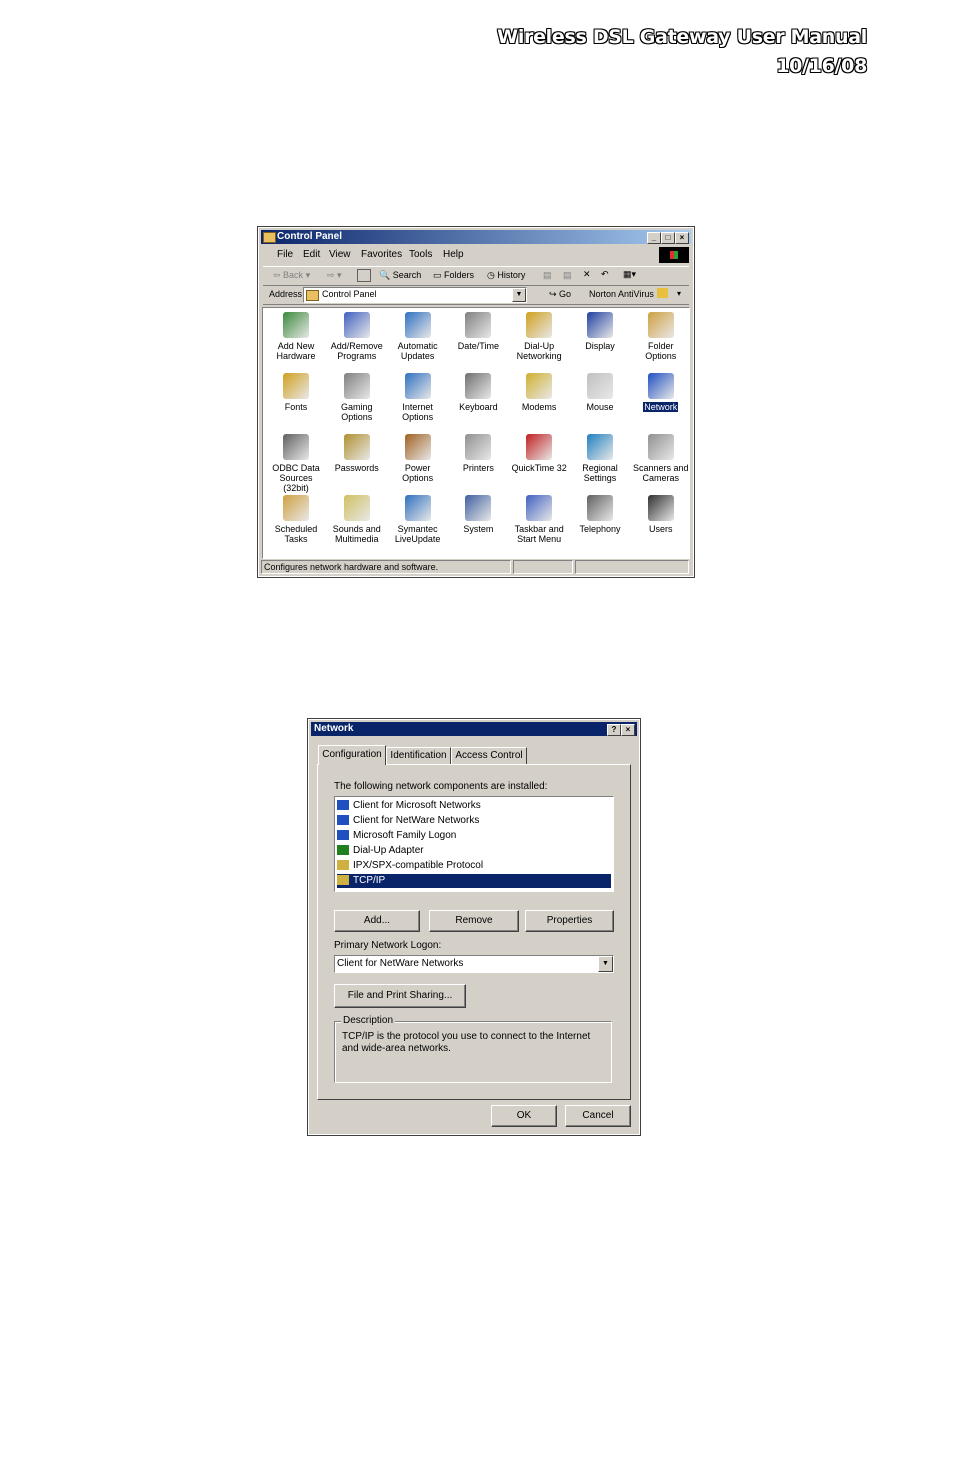 Image resolution: width=954 pixels, height=1474 pixels. I want to click on list-item-selected: TCP/IP, so click(474, 881).